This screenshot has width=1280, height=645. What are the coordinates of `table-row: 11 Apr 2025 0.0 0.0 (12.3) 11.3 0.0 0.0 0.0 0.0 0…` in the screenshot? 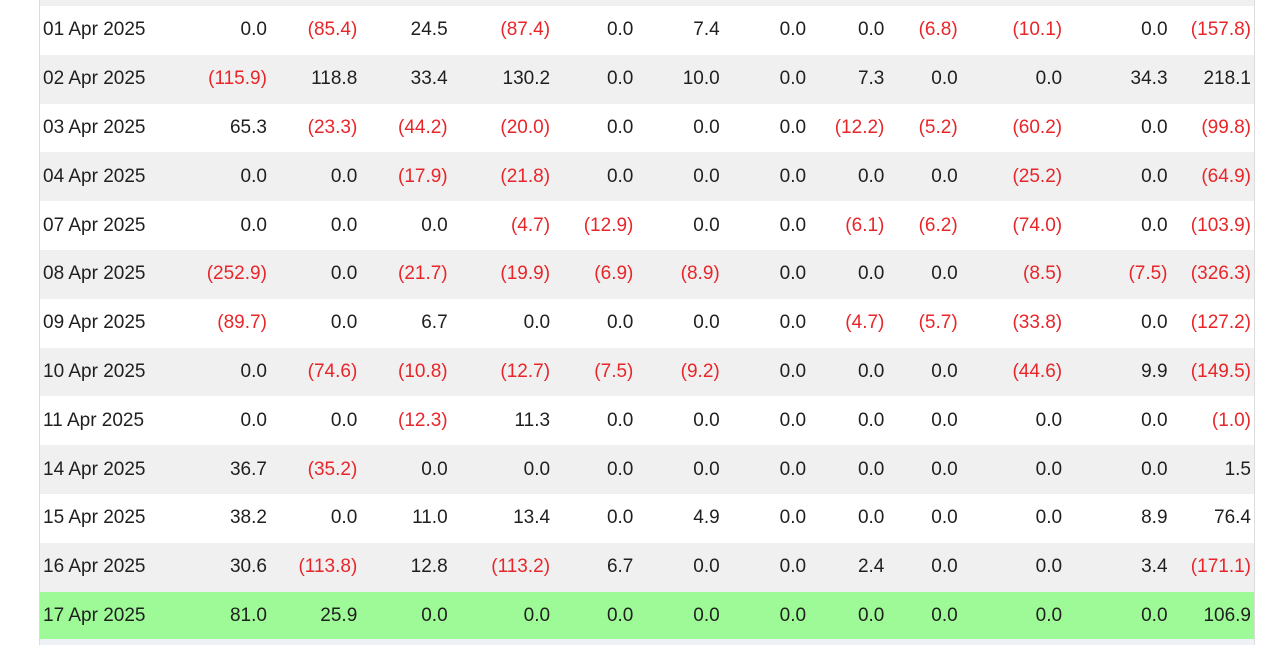 It's located at (647, 420).